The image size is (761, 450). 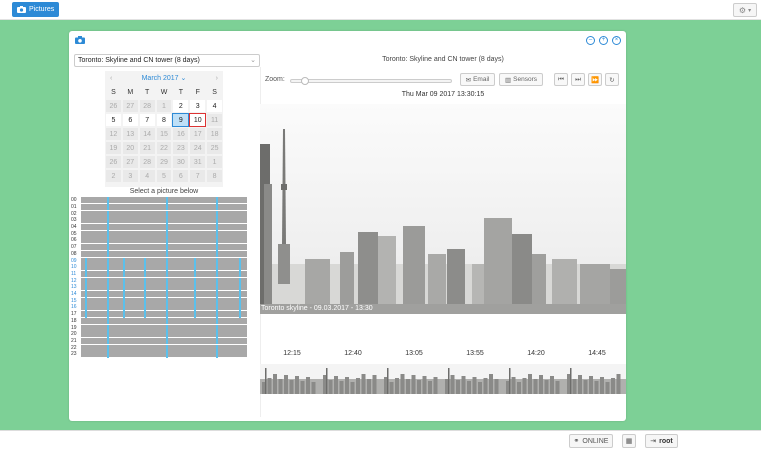 What do you see at coordinates (36, 9) in the screenshot?
I see `pictures-button: Pictures` at bounding box center [36, 9].